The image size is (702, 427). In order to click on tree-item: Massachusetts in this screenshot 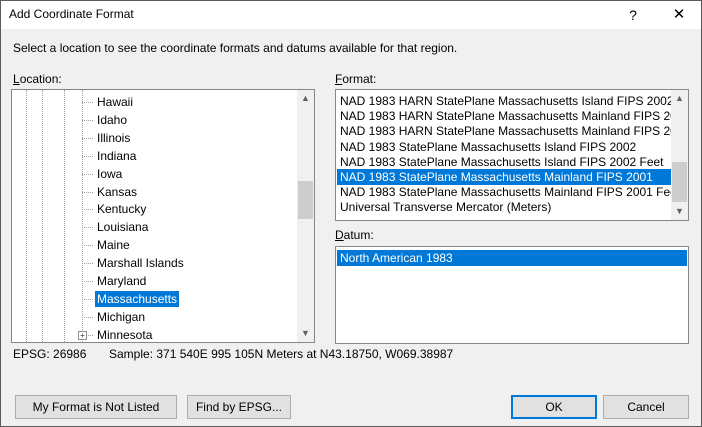, I will do `click(192, 299)`.